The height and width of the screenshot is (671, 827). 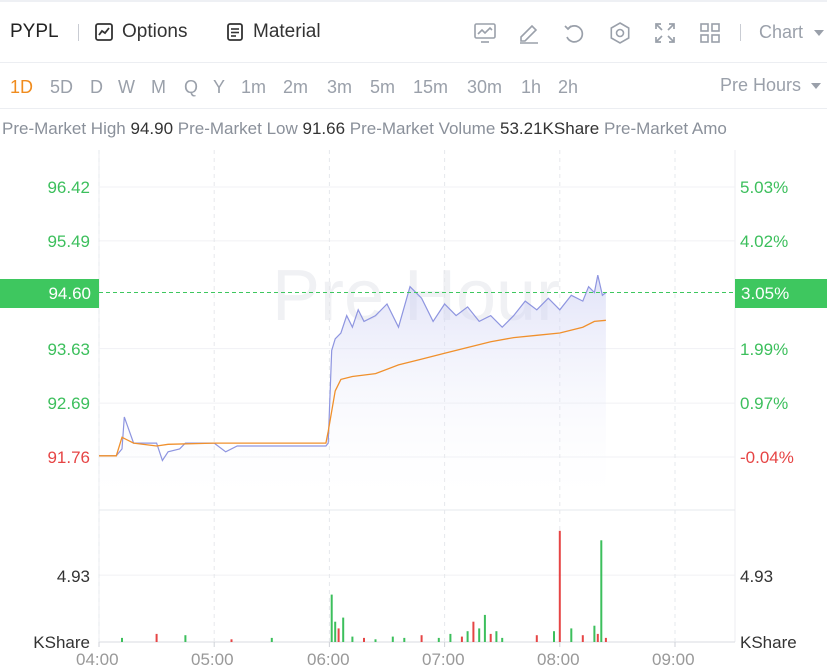 I want to click on time-tick: 05:00, so click(x=212, y=659).